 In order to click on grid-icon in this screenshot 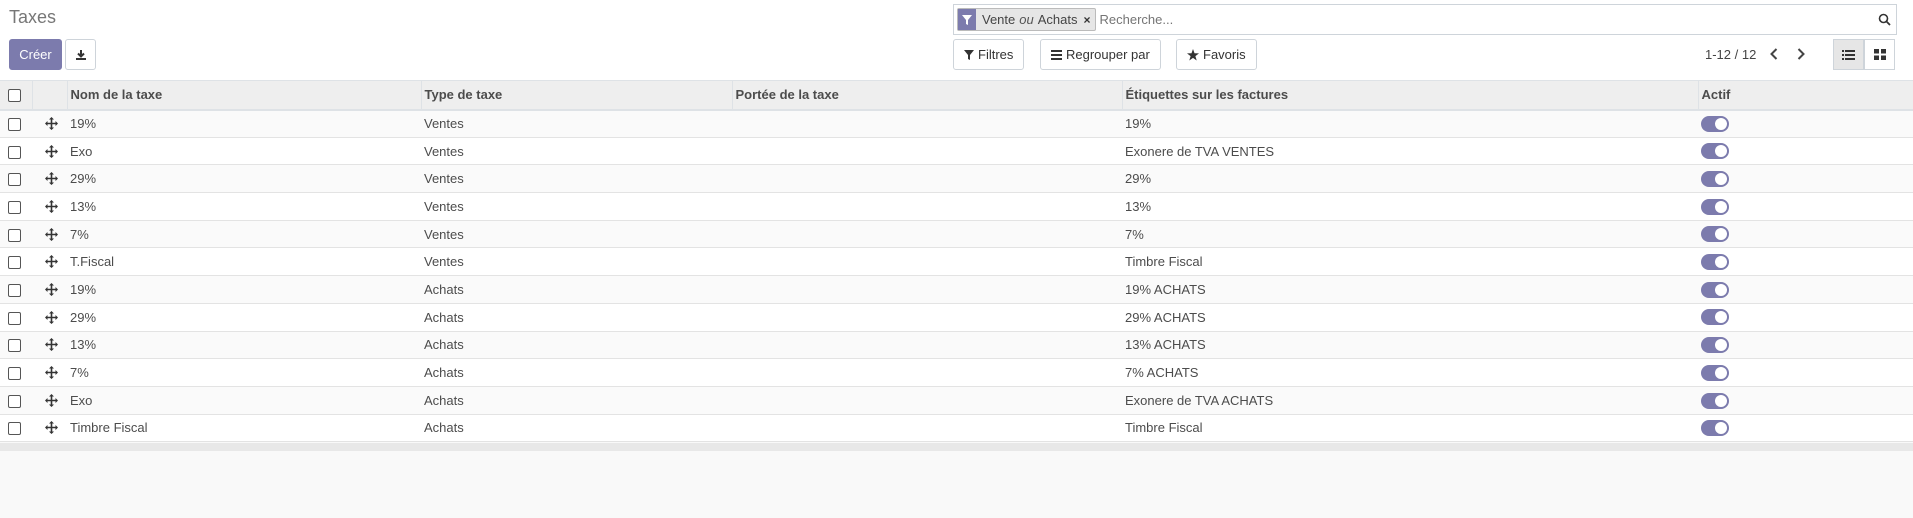, I will do `click(1879, 54)`.